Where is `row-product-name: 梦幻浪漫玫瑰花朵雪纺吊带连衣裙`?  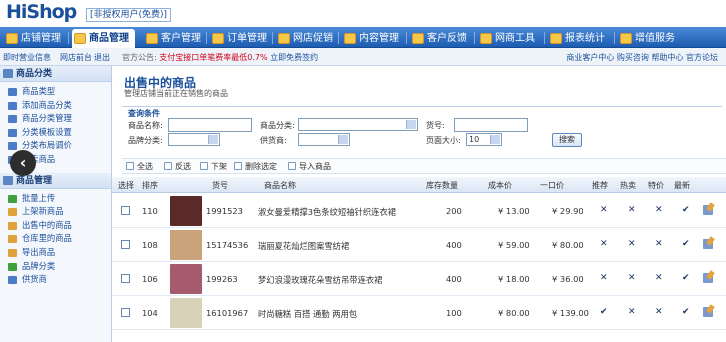 row-product-name: 梦幻浪漫玫瑰花朵雪纺吊带连衣裙 is located at coordinates (320, 280).